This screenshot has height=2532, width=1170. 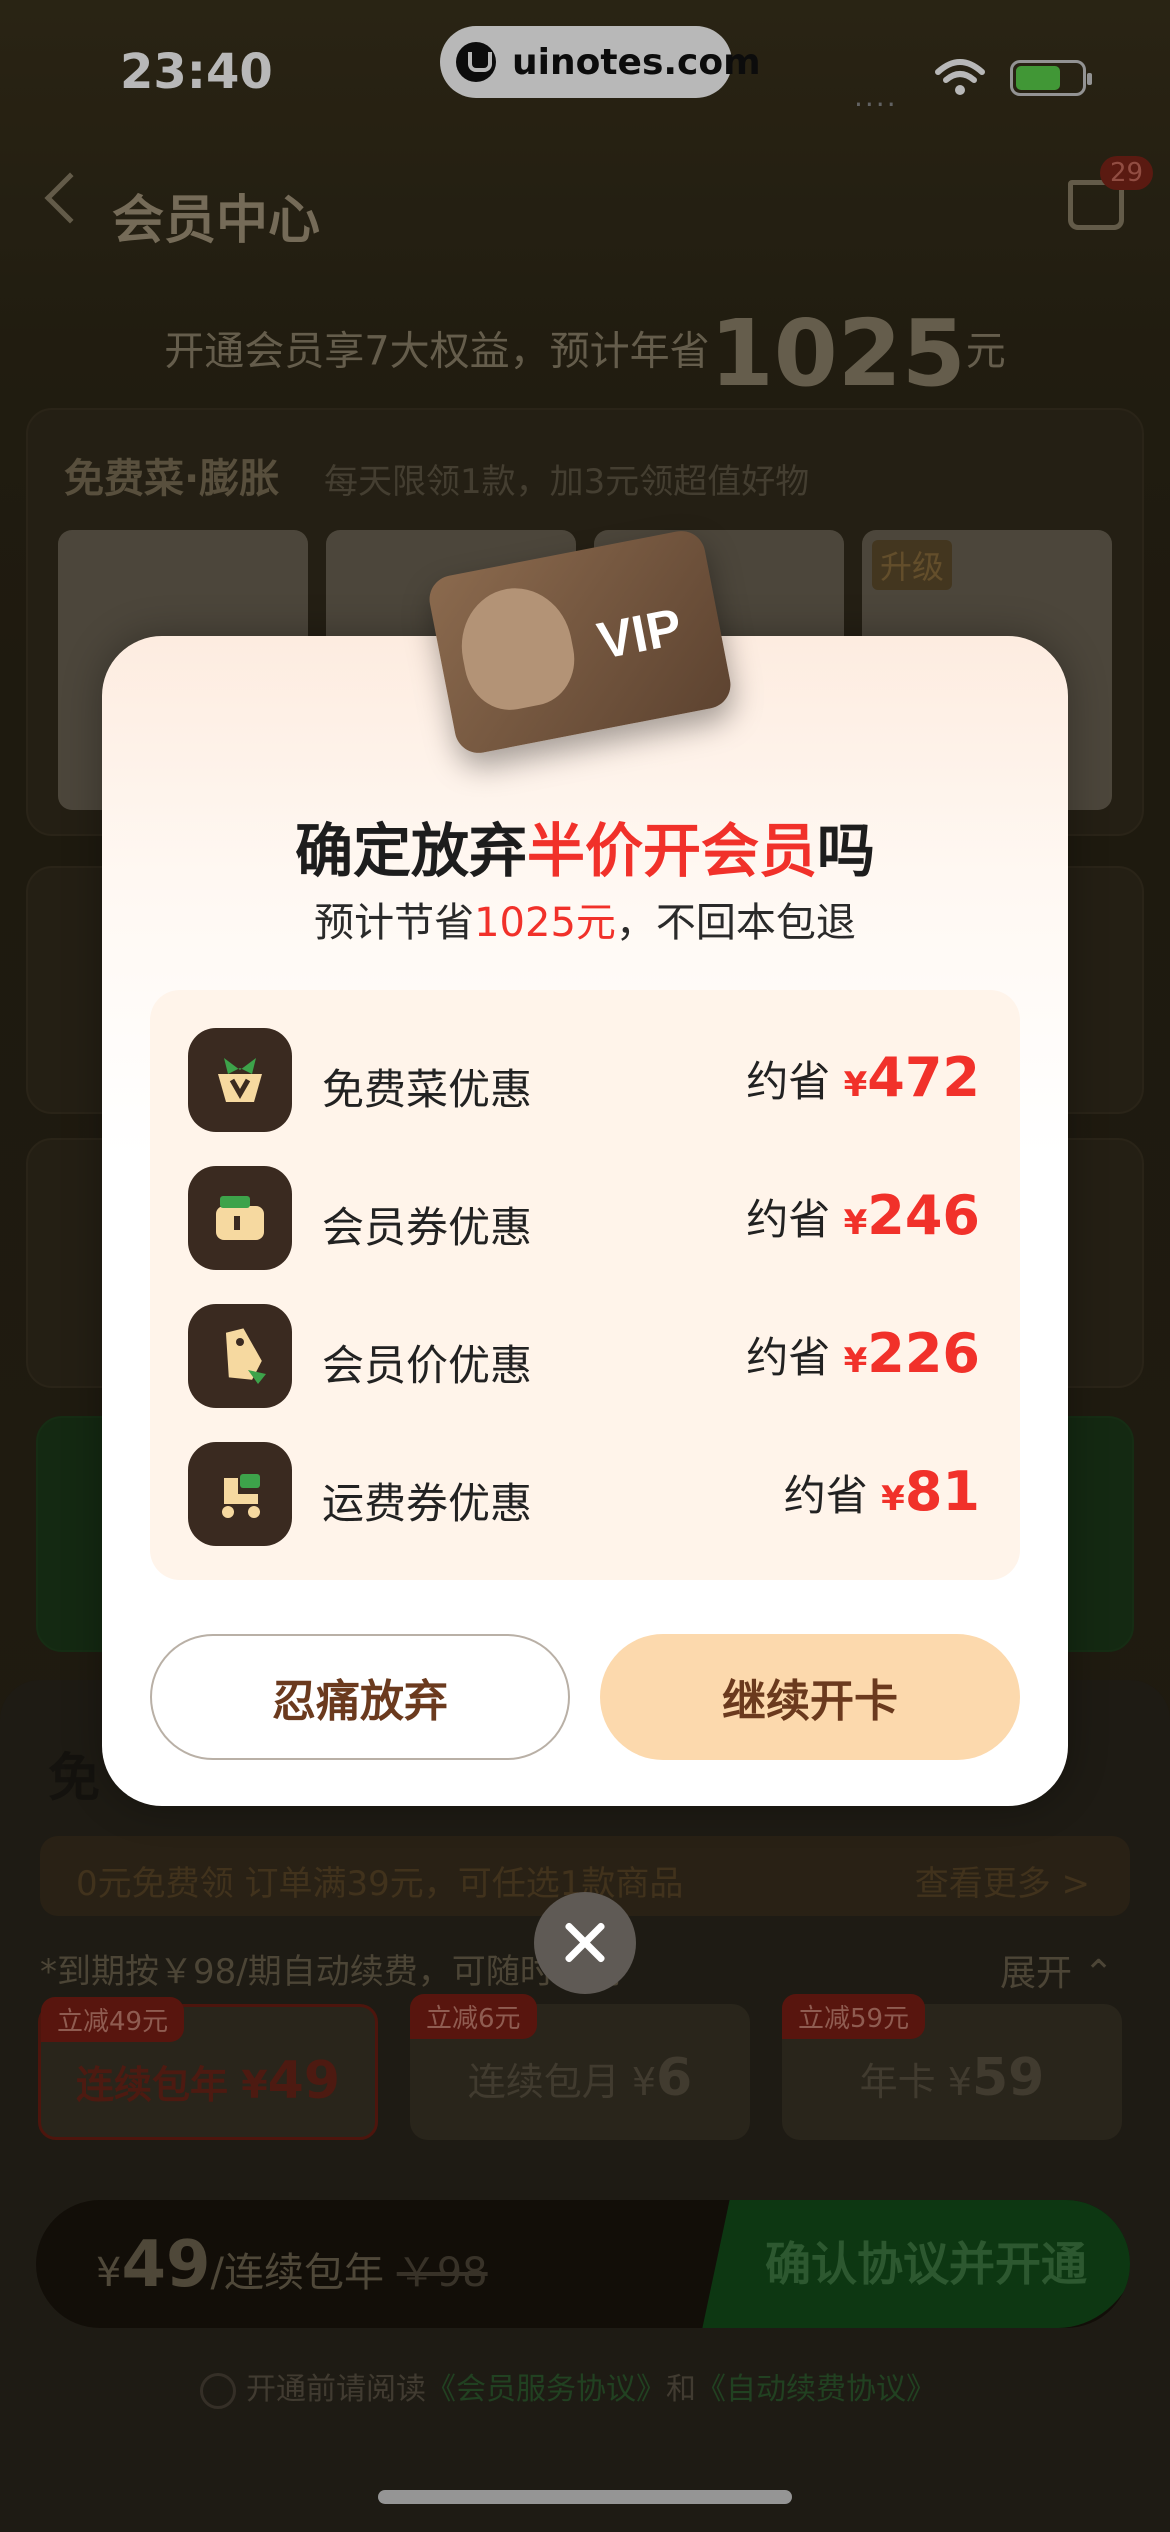 What do you see at coordinates (427, 1503) in the screenshot?
I see `benefit-label: 运费券优惠` at bounding box center [427, 1503].